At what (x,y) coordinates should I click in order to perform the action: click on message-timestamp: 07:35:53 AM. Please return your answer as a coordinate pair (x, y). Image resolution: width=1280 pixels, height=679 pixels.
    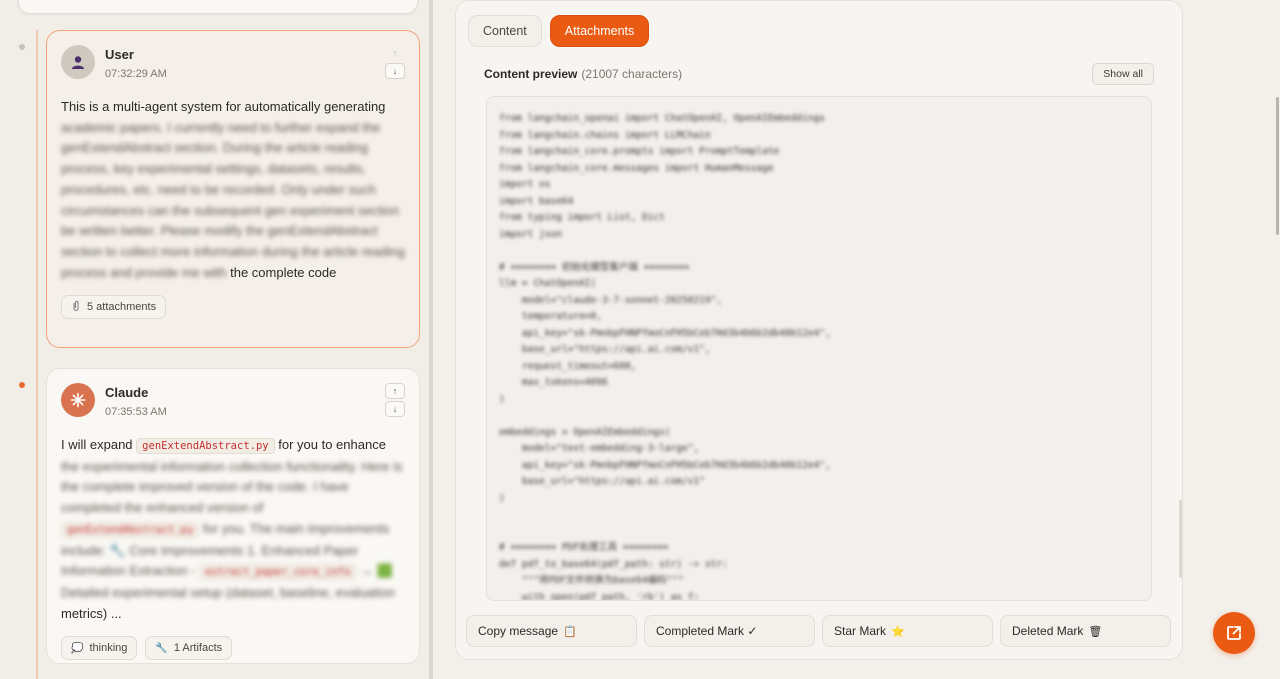
    Looking at the image, I should click on (136, 412).